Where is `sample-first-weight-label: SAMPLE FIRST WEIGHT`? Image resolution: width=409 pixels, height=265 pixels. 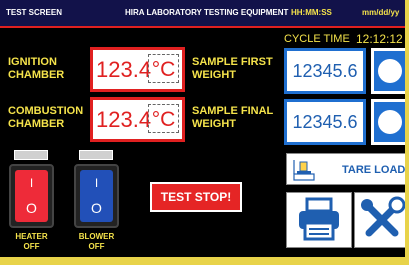 sample-first-weight-label: SAMPLE FIRST WEIGHT is located at coordinates (232, 68).